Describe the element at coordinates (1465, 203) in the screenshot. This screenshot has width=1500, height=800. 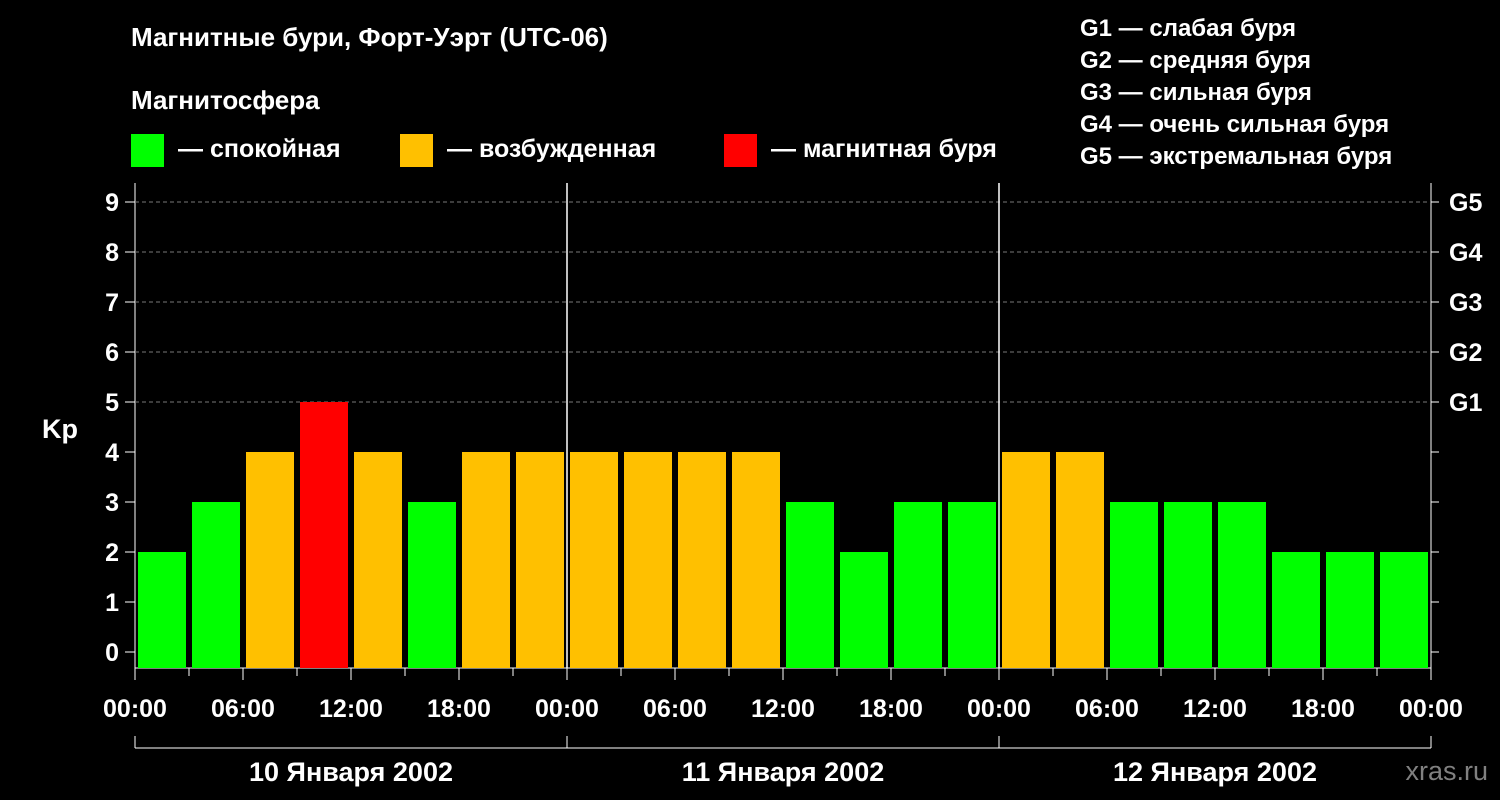
I see `g-axis-label: G5` at that location.